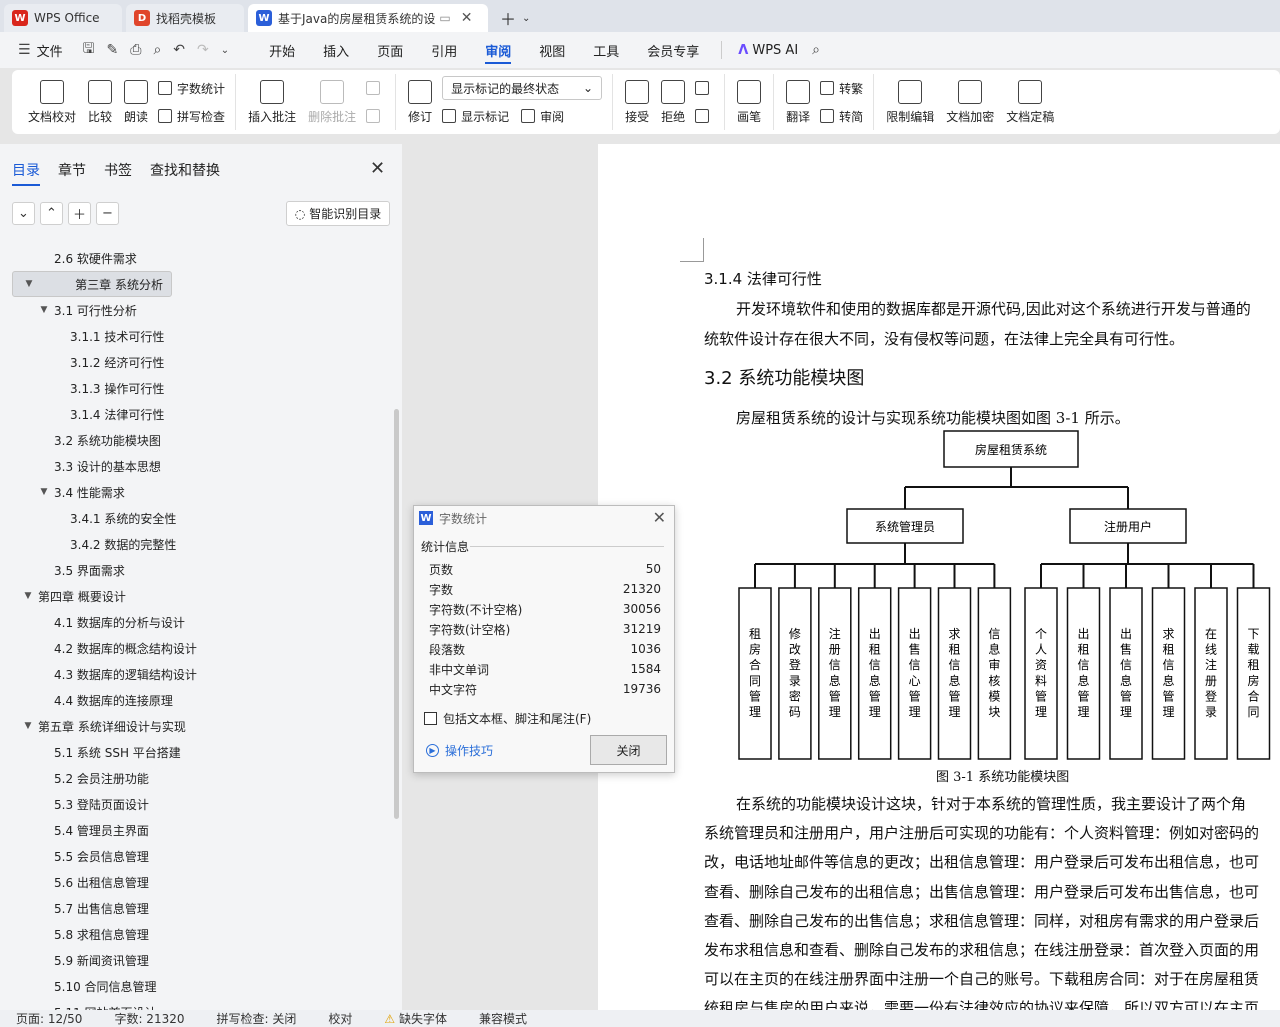 Image resolution: width=1280 pixels, height=1027 pixels. Describe the element at coordinates (201, 440) in the screenshot. I see `toc-item: 3.2 系统功能模块图` at that location.